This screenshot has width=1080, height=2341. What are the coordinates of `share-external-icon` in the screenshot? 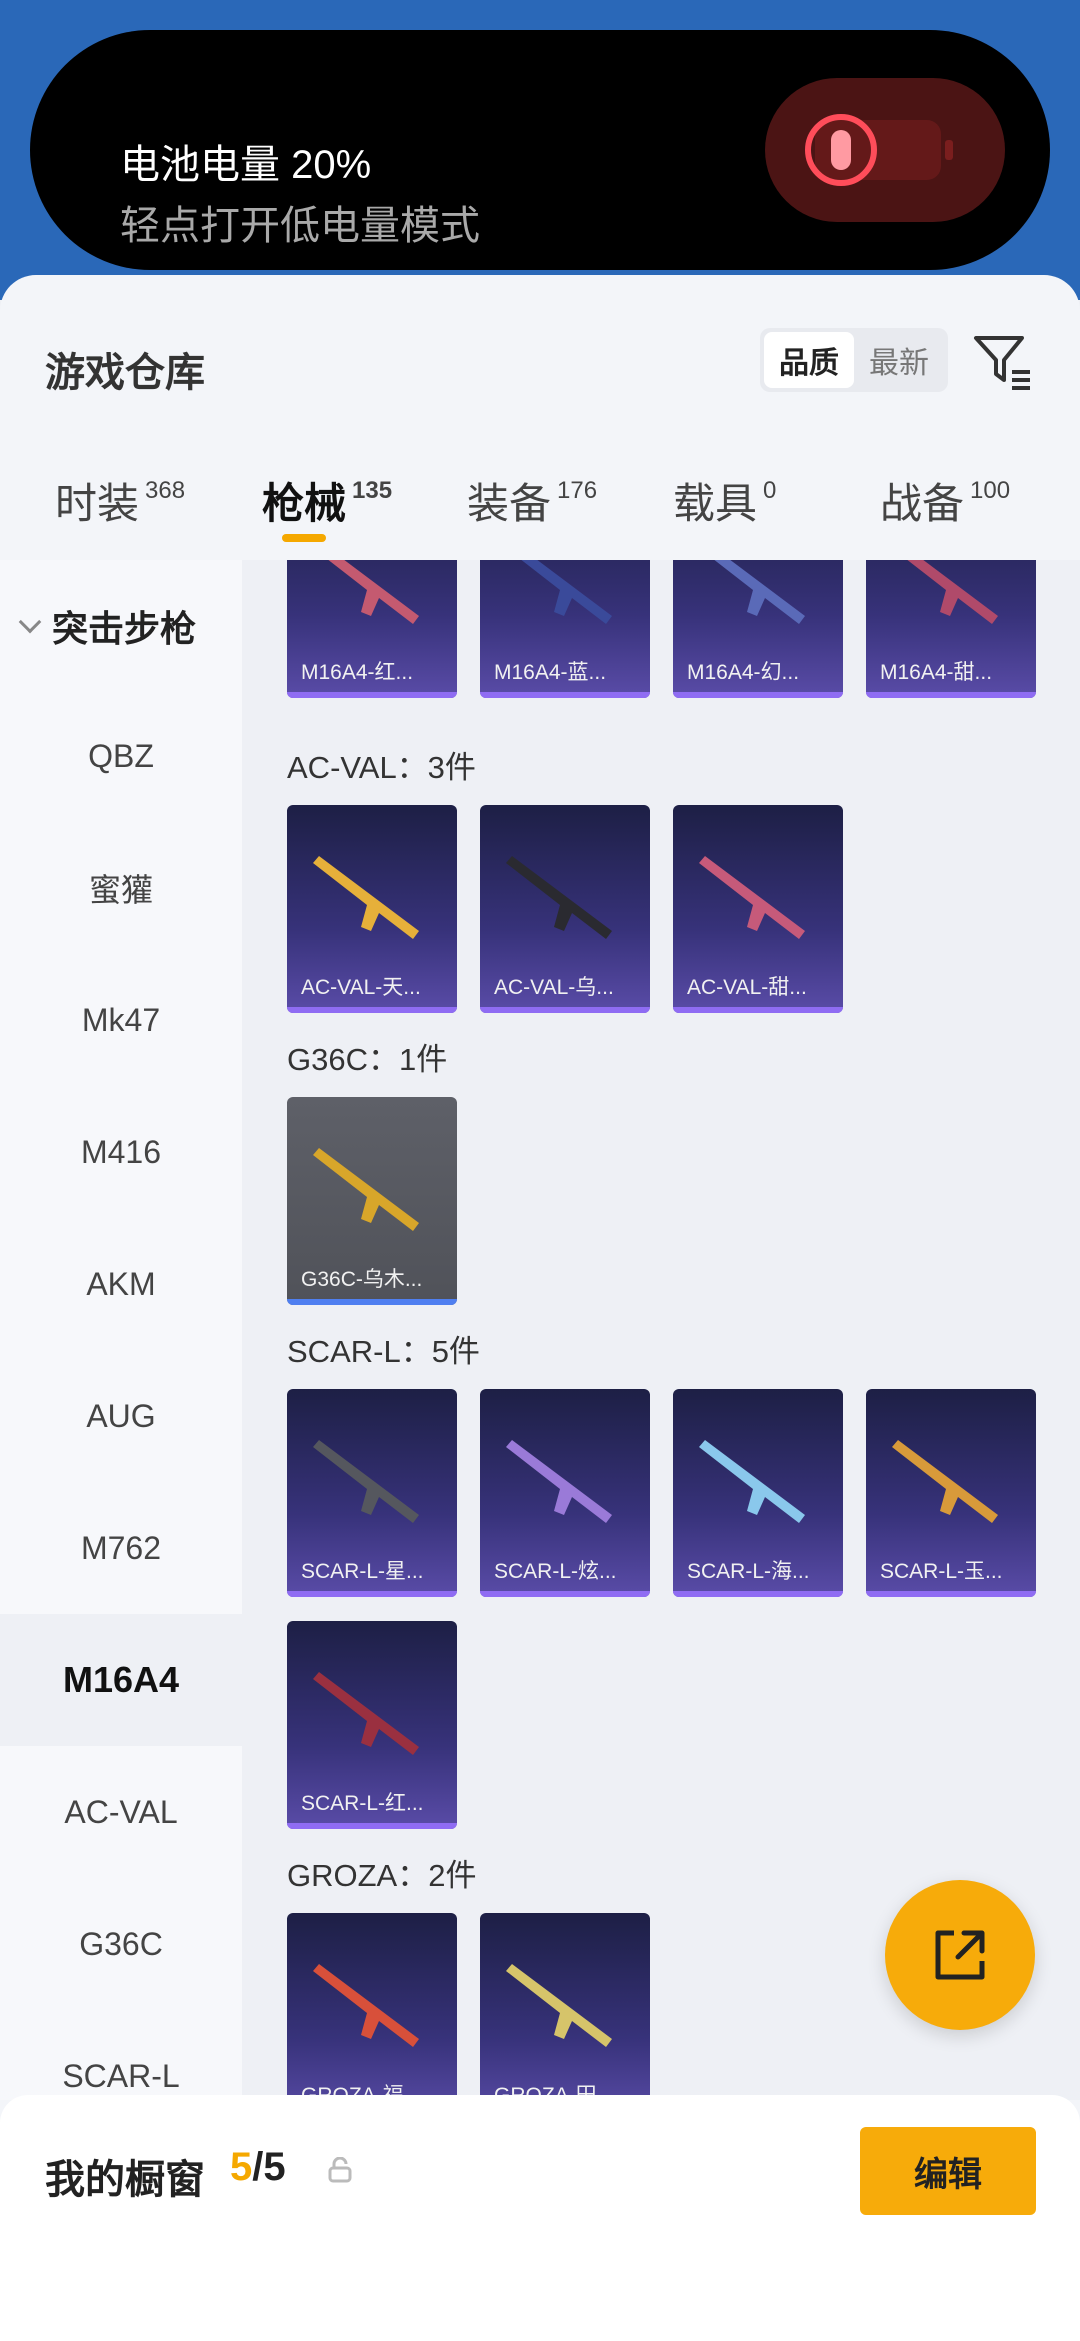 It's located at (960, 1955).